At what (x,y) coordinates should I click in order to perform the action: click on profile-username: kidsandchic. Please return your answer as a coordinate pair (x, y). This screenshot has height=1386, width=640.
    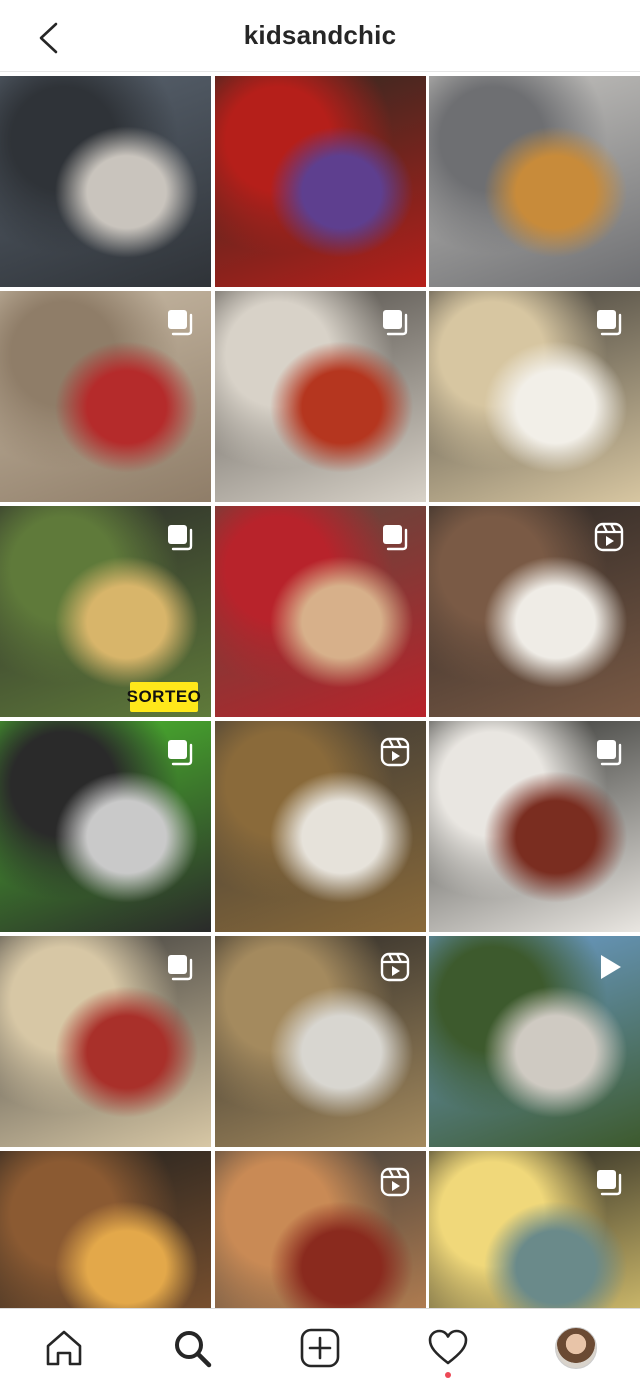
    Looking at the image, I should click on (320, 35).